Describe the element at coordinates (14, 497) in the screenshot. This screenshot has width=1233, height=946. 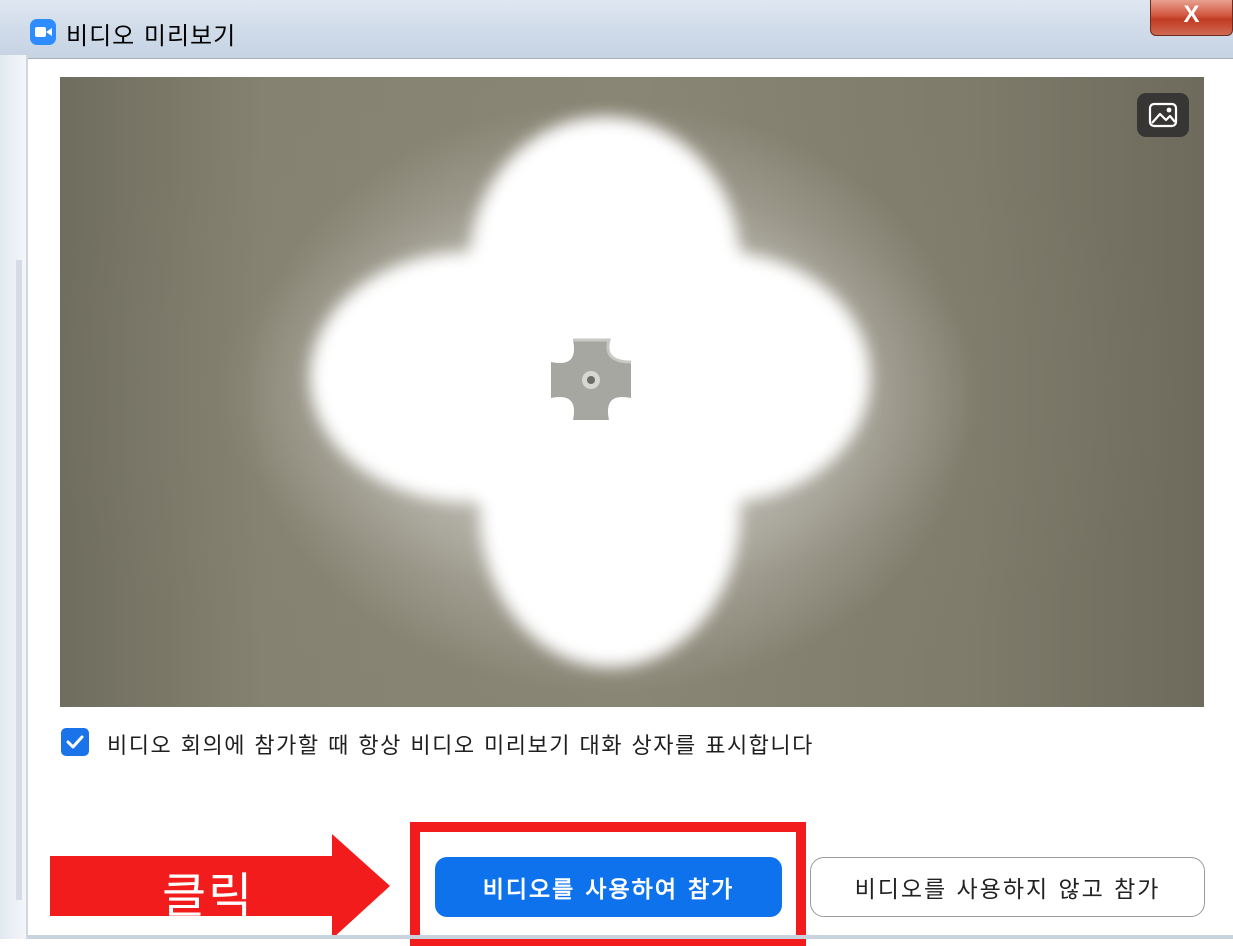
I see `window-left-frame` at that location.